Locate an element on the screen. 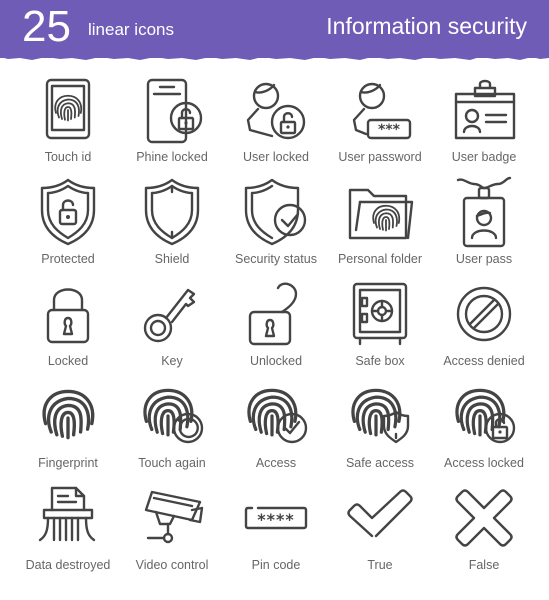 This screenshot has height=600, width=549. header-banner: 25 linear icons Information security is located at coordinates (274, 29).